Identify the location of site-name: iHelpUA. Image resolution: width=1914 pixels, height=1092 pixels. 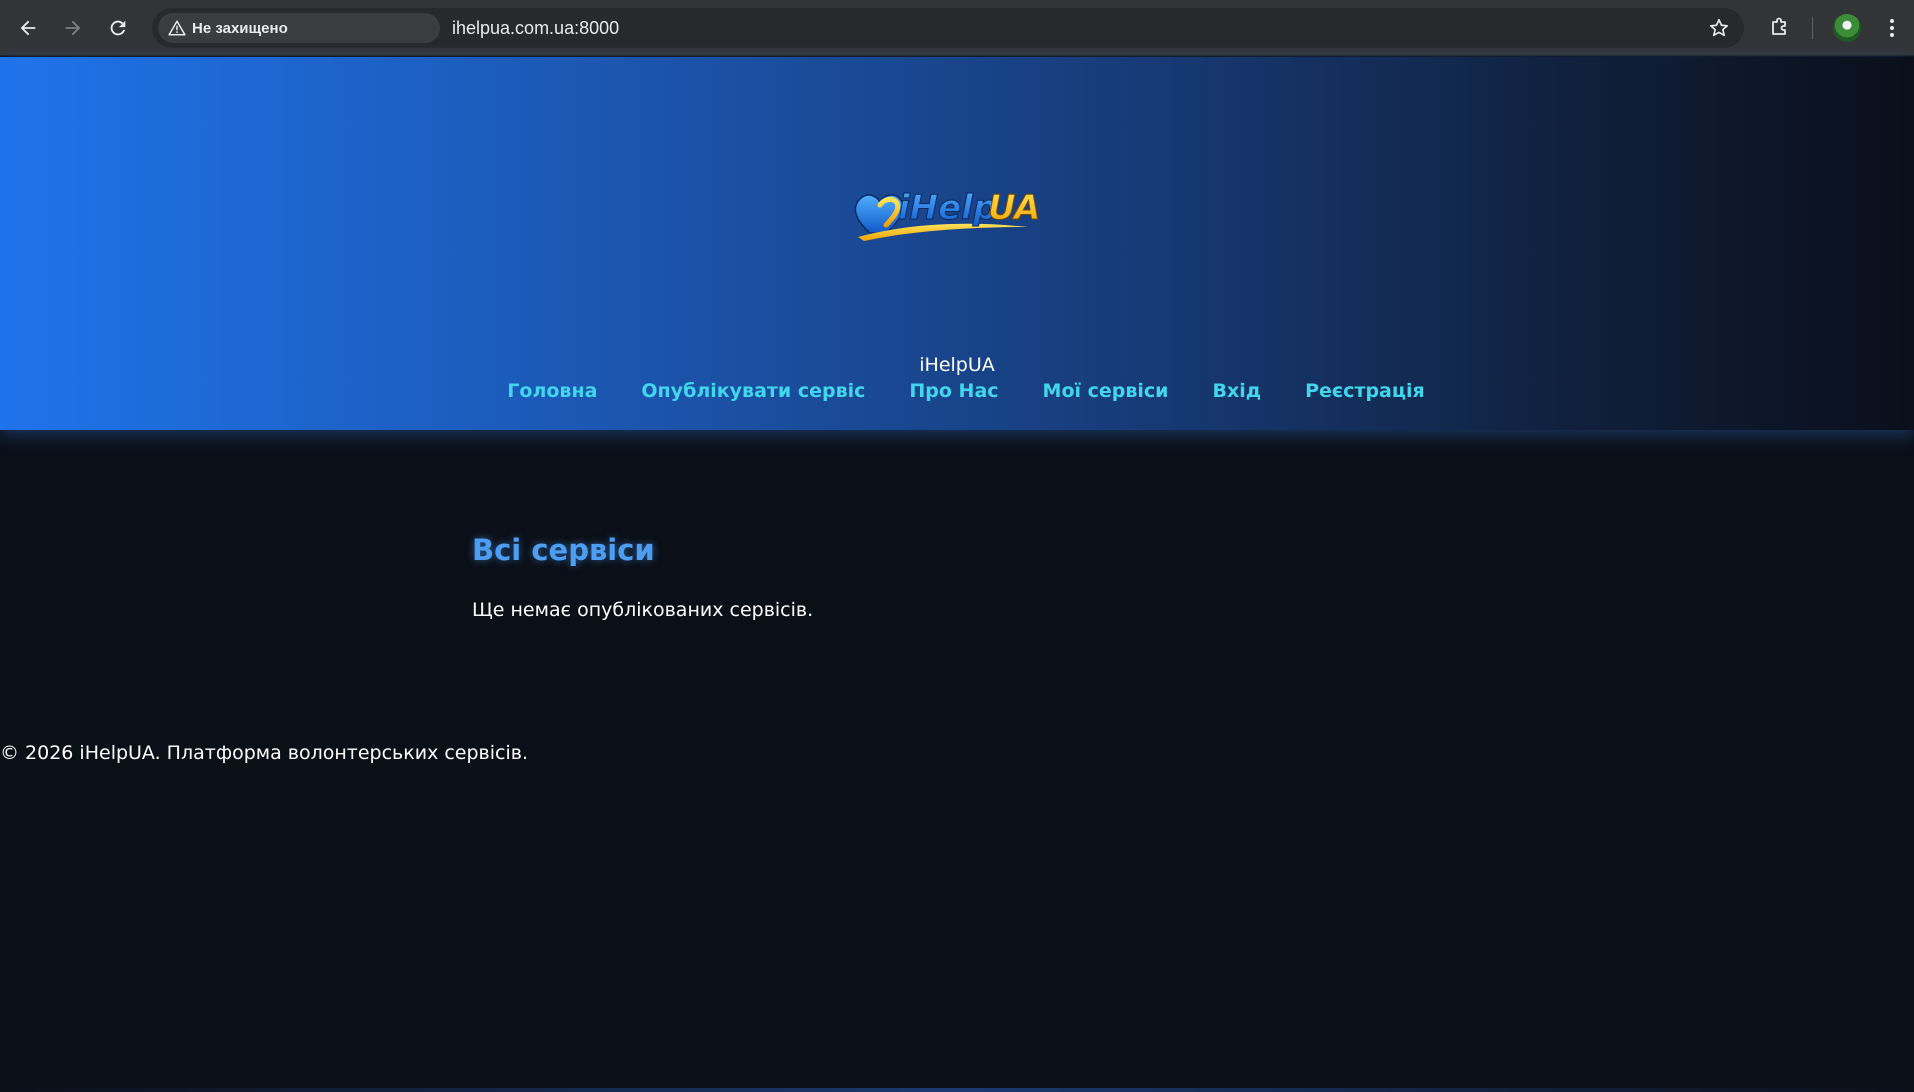
(957, 365).